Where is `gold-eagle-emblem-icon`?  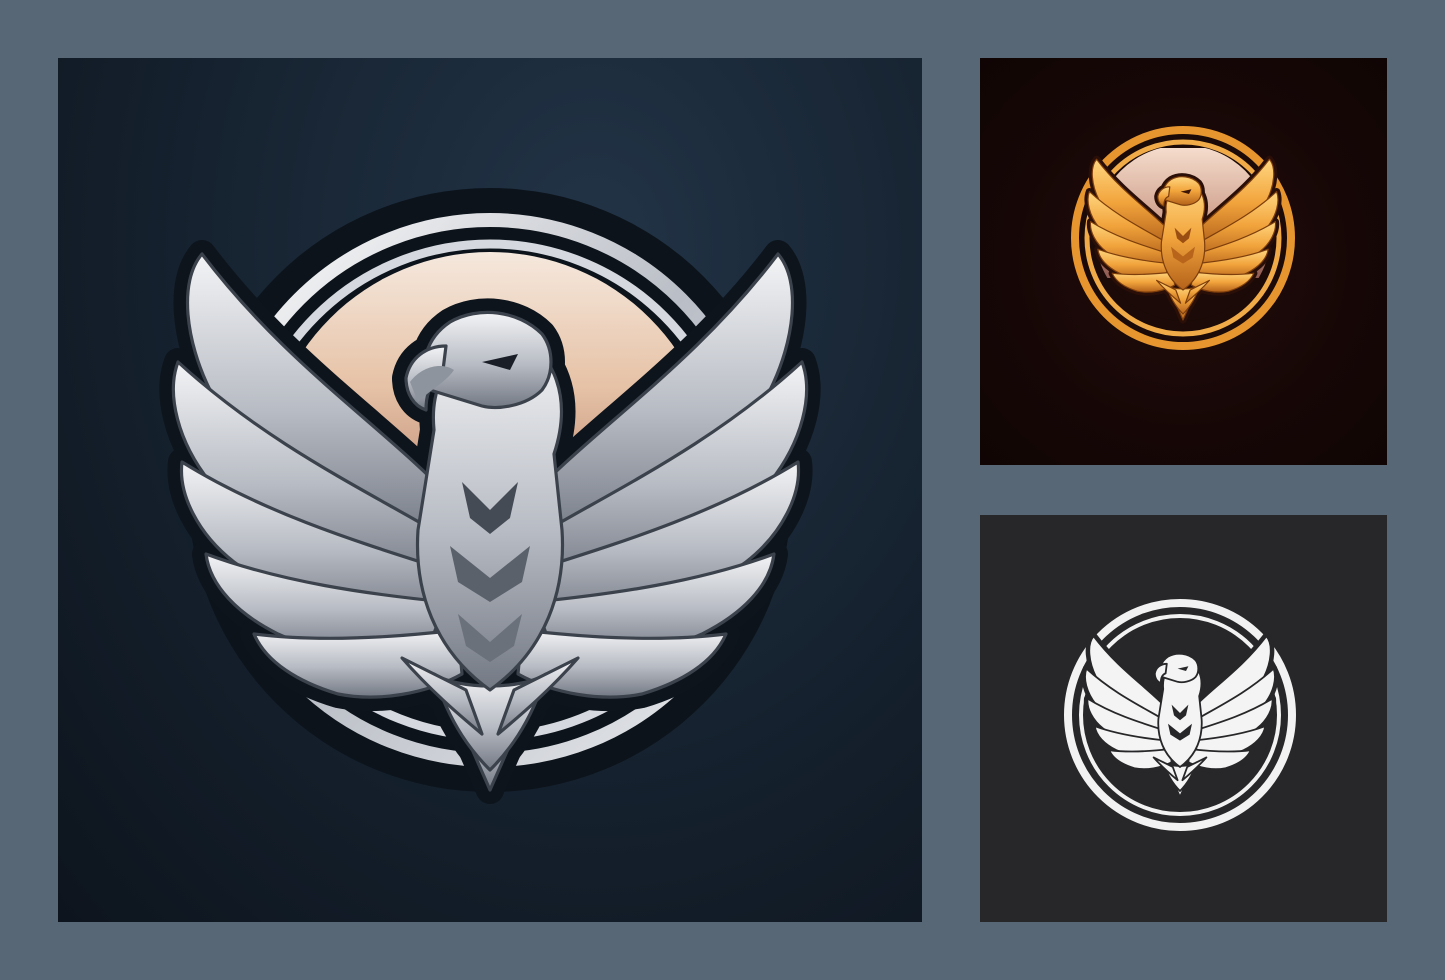
gold-eagle-emblem-icon is located at coordinates (1183, 238).